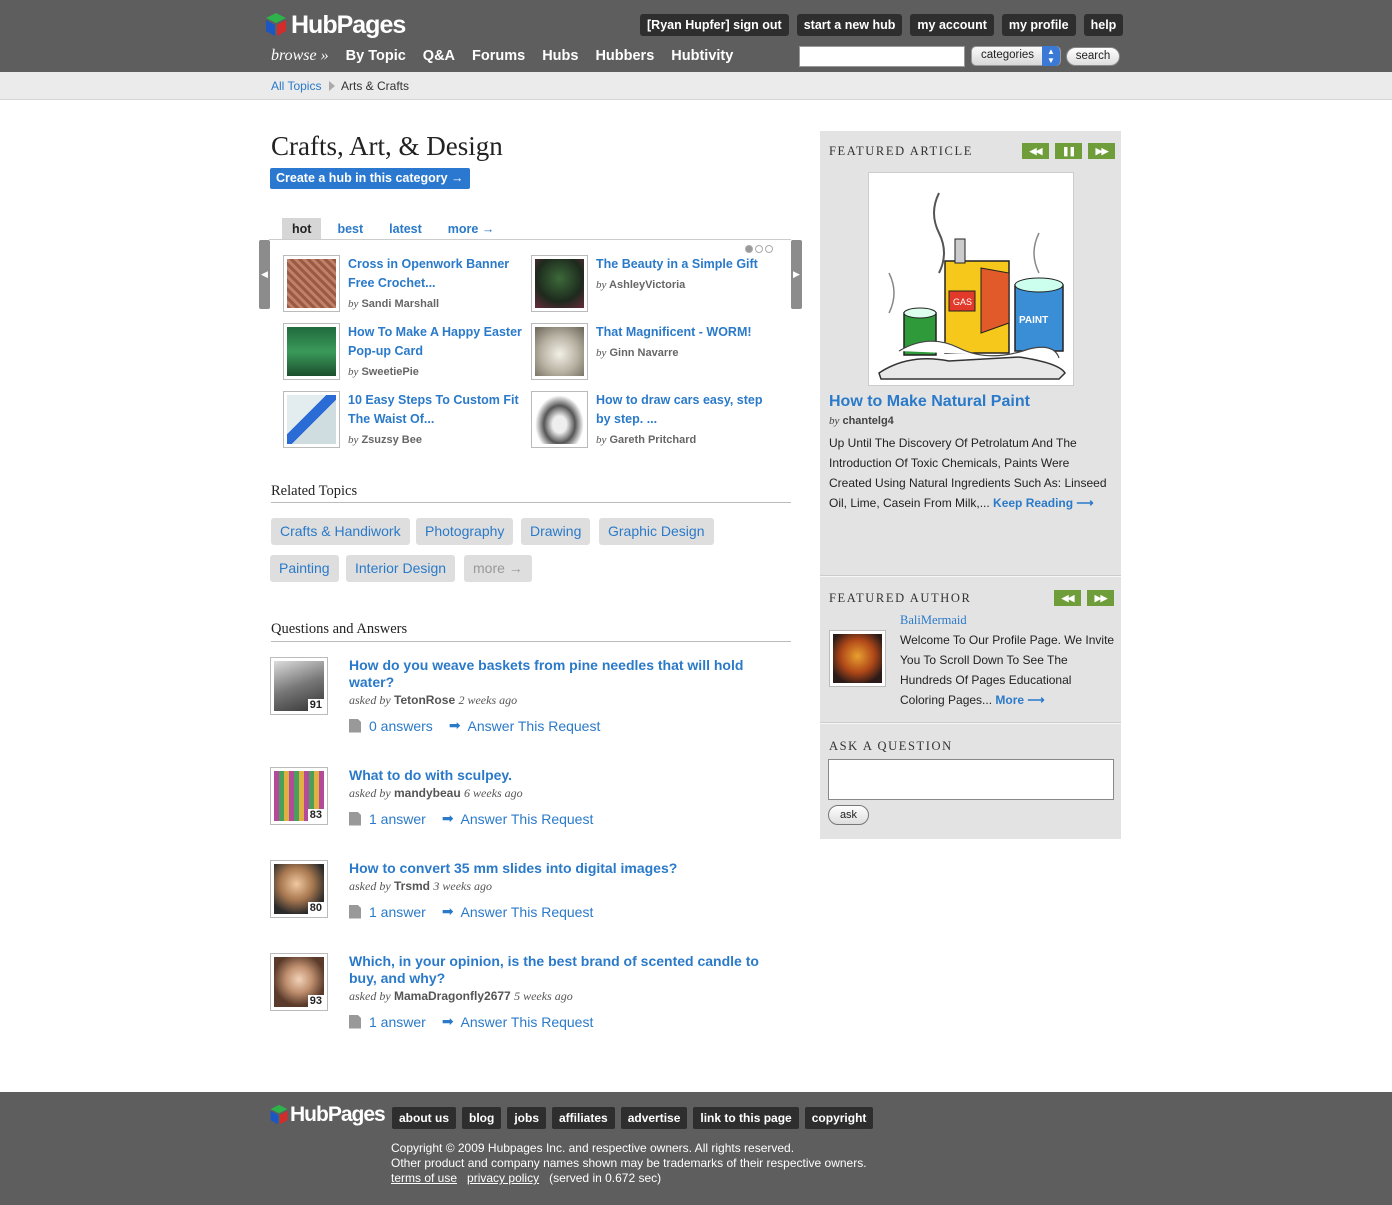 Image resolution: width=1392 pixels, height=1205 pixels. Describe the element at coordinates (848, 815) in the screenshot. I see `ask-button: ask` at that location.